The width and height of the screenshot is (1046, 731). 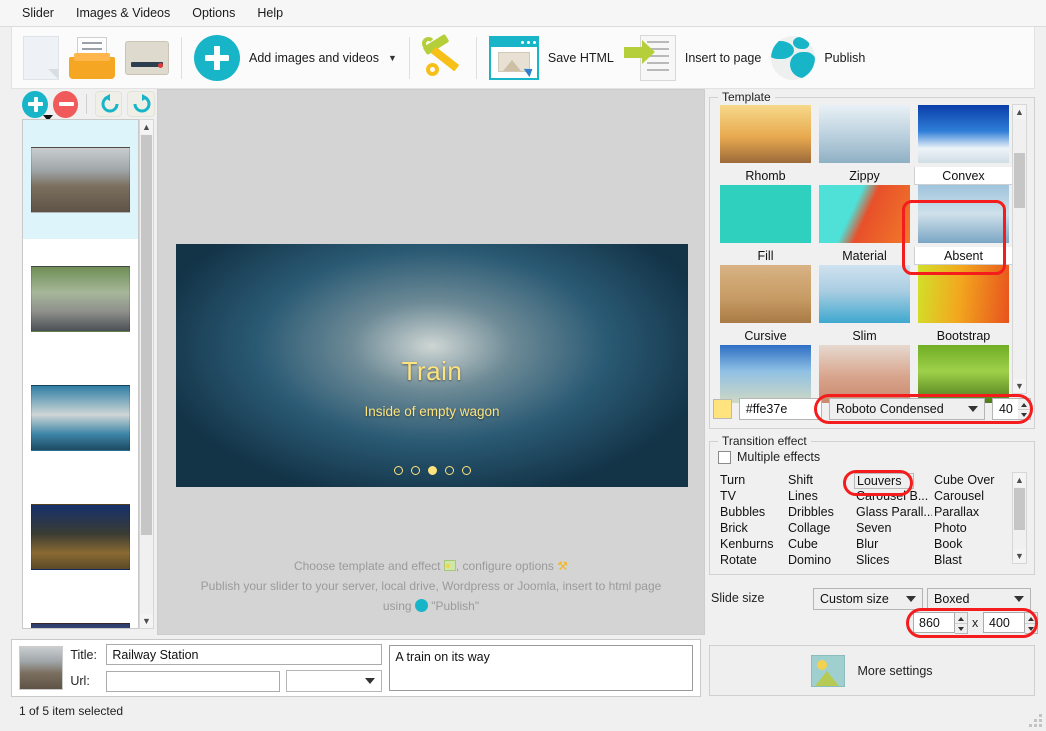 What do you see at coordinates (141, 104) in the screenshot?
I see `rotate-right-button` at bounding box center [141, 104].